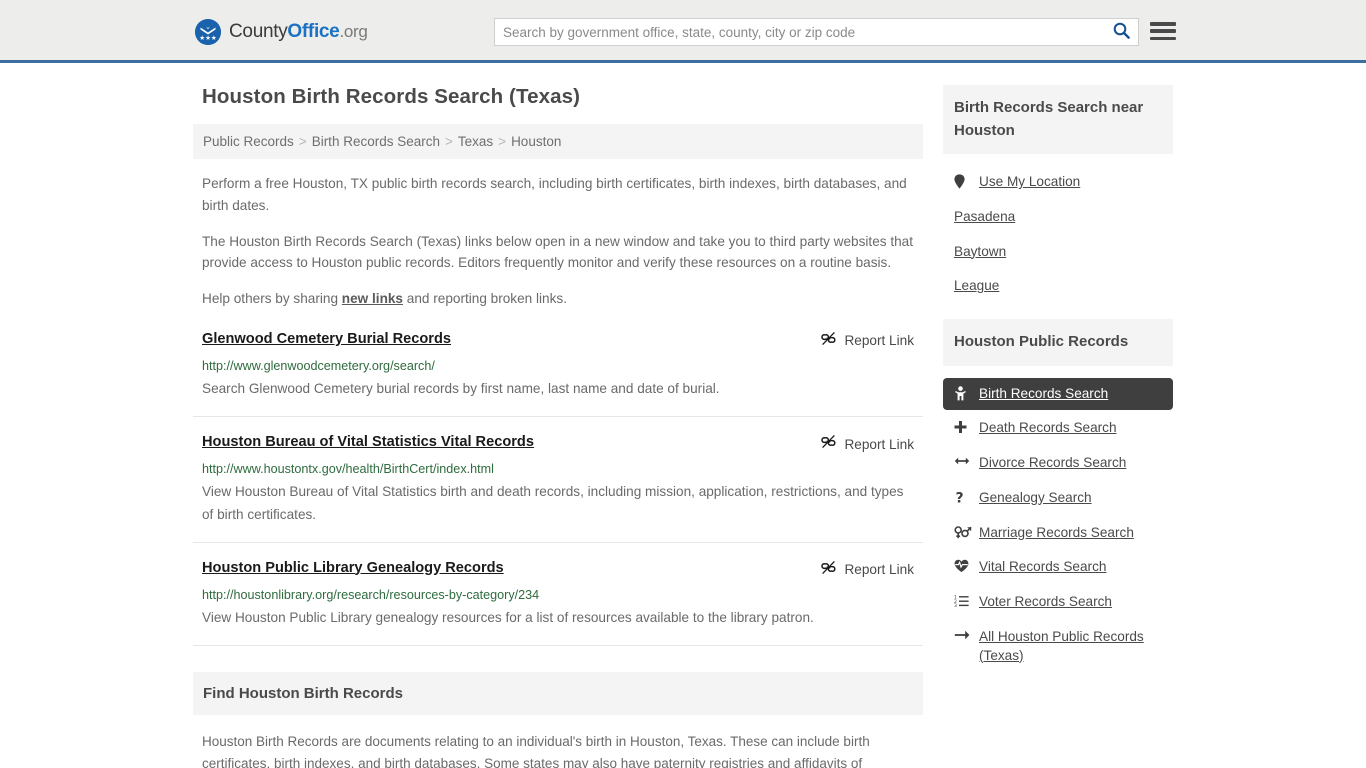  Describe the element at coordinates (1041, 341) in the screenshot. I see `public-records-card-heading: Houston Public Records` at that location.